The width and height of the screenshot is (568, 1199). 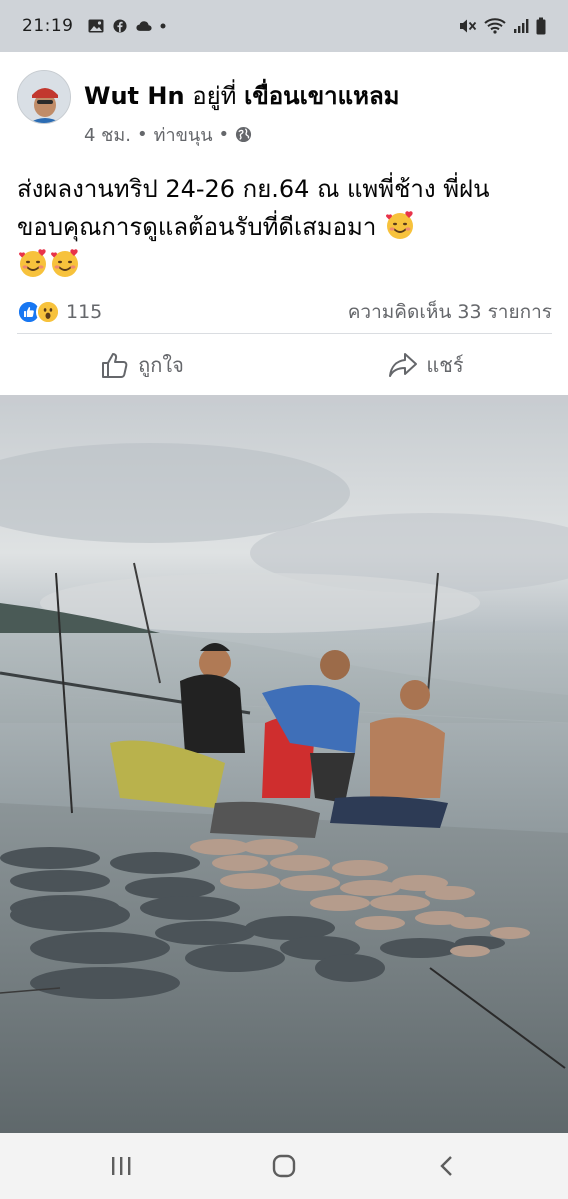 I want to click on location-name: เขื่อนเขาแหลม, so click(x=321, y=96).